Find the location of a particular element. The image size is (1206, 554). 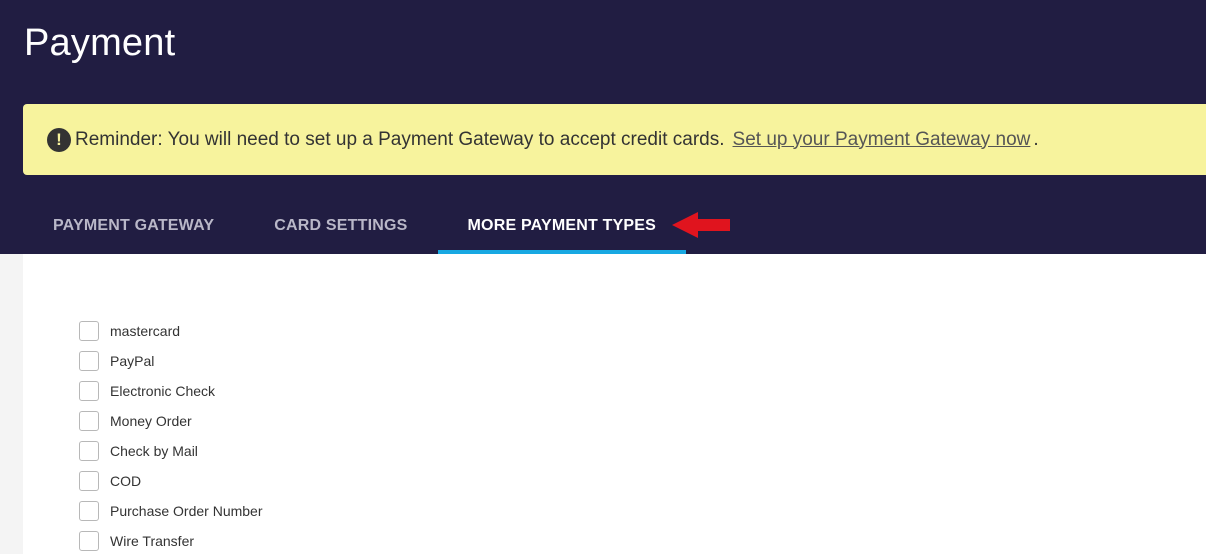

list-item: Check by Mail is located at coordinates (171, 451).